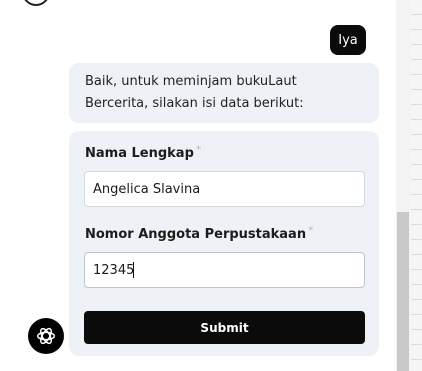  What do you see at coordinates (403, 291) in the screenshot?
I see `scrollbar-thumb` at bounding box center [403, 291].